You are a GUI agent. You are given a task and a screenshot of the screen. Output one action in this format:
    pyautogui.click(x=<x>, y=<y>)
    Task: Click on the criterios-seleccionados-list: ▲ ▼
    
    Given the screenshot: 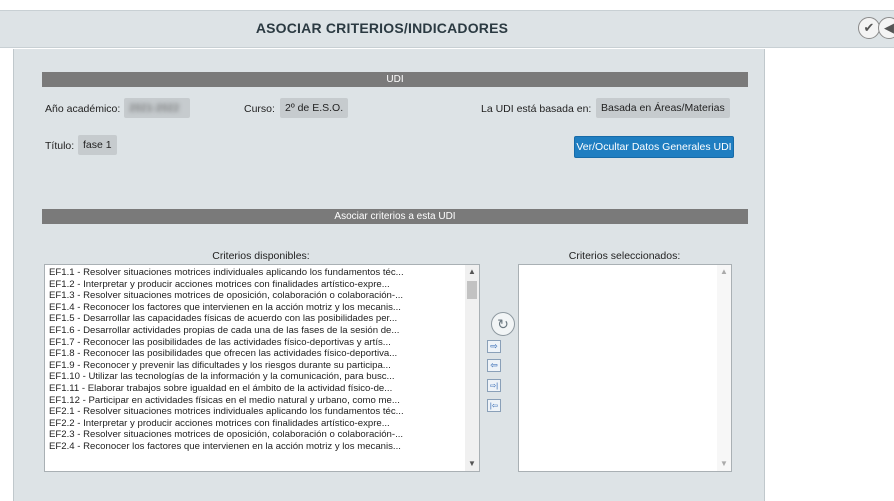 What is the action you would take?
    pyautogui.click(x=625, y=368)
    